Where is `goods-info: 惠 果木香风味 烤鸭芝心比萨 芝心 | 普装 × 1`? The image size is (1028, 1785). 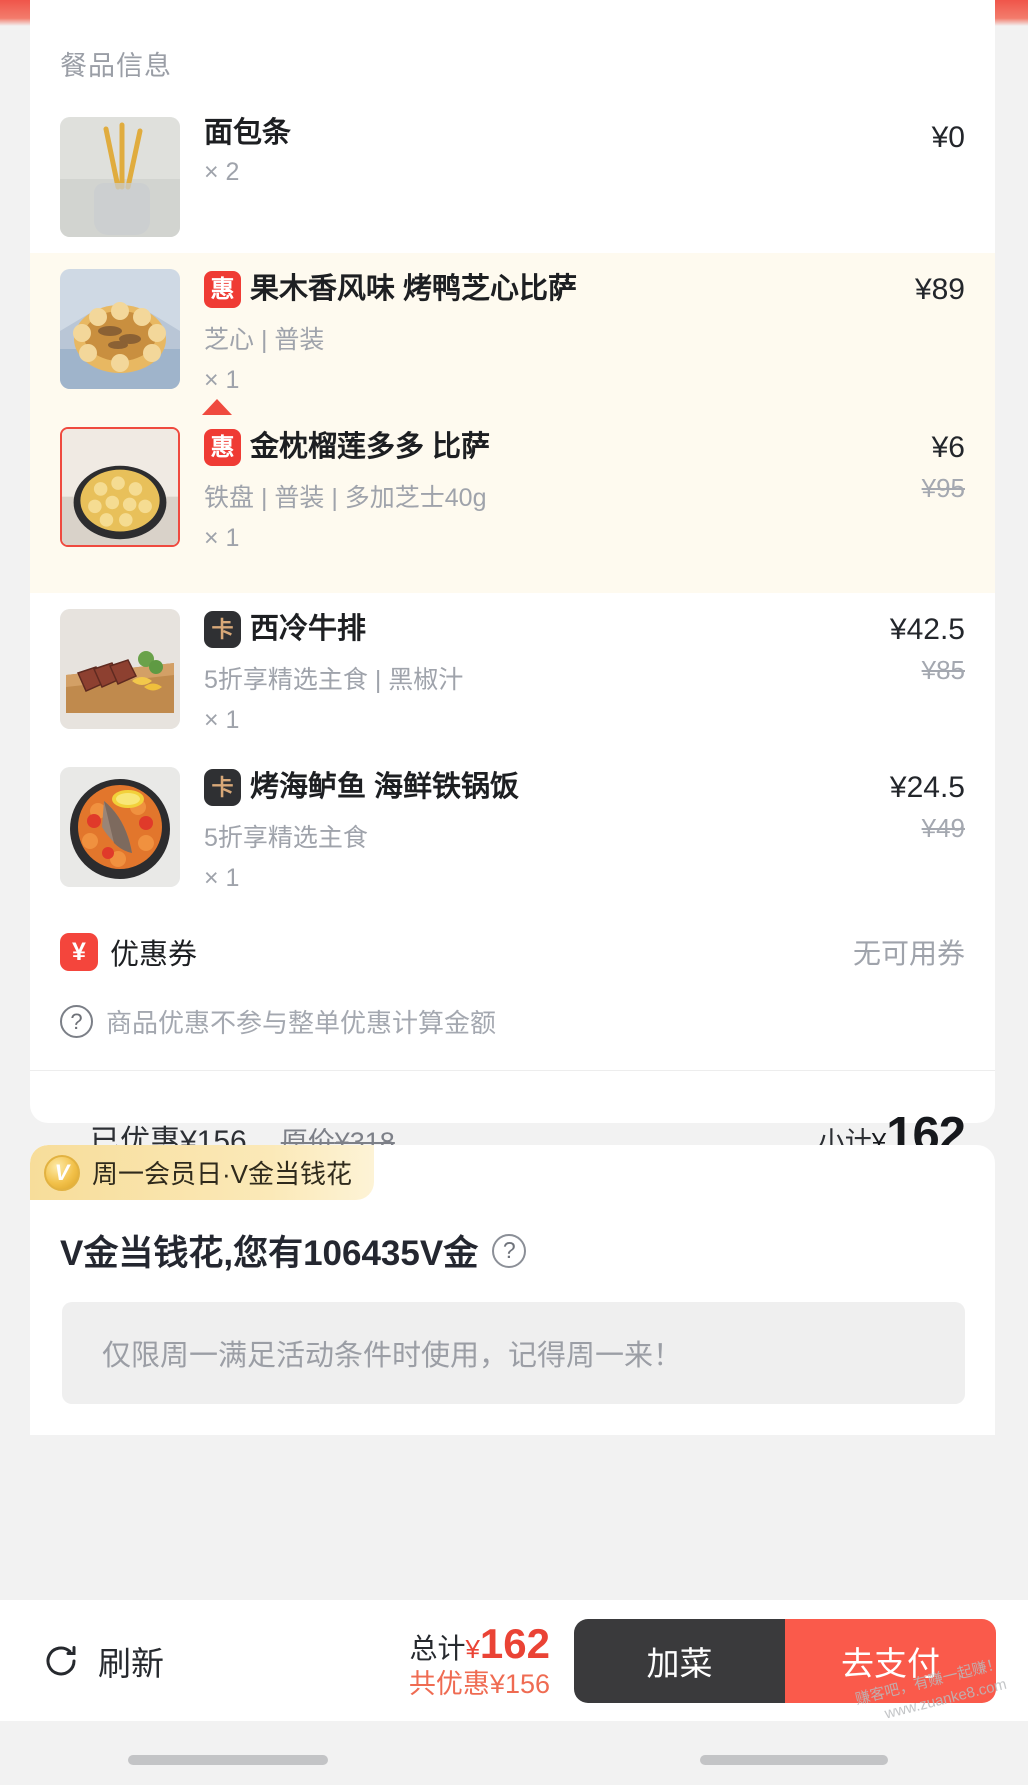
goods-info: 惠 果木香风味 烤鸭芝心比萨 芝心 | 普装 × 1 is located at coordinates (517, 332).